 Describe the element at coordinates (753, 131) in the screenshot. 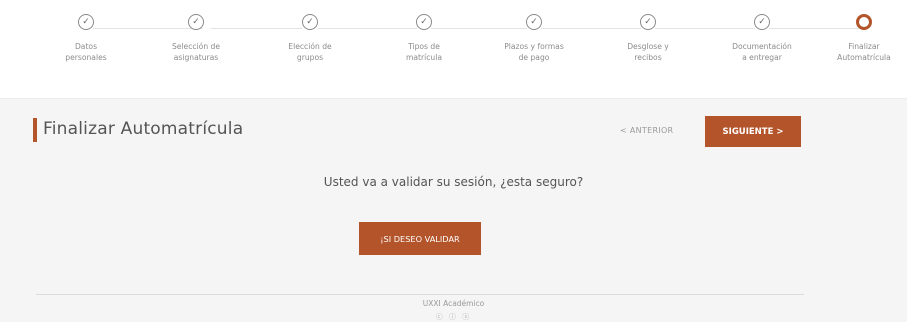

I see `next-button: SIGUIENTE >` at that location.